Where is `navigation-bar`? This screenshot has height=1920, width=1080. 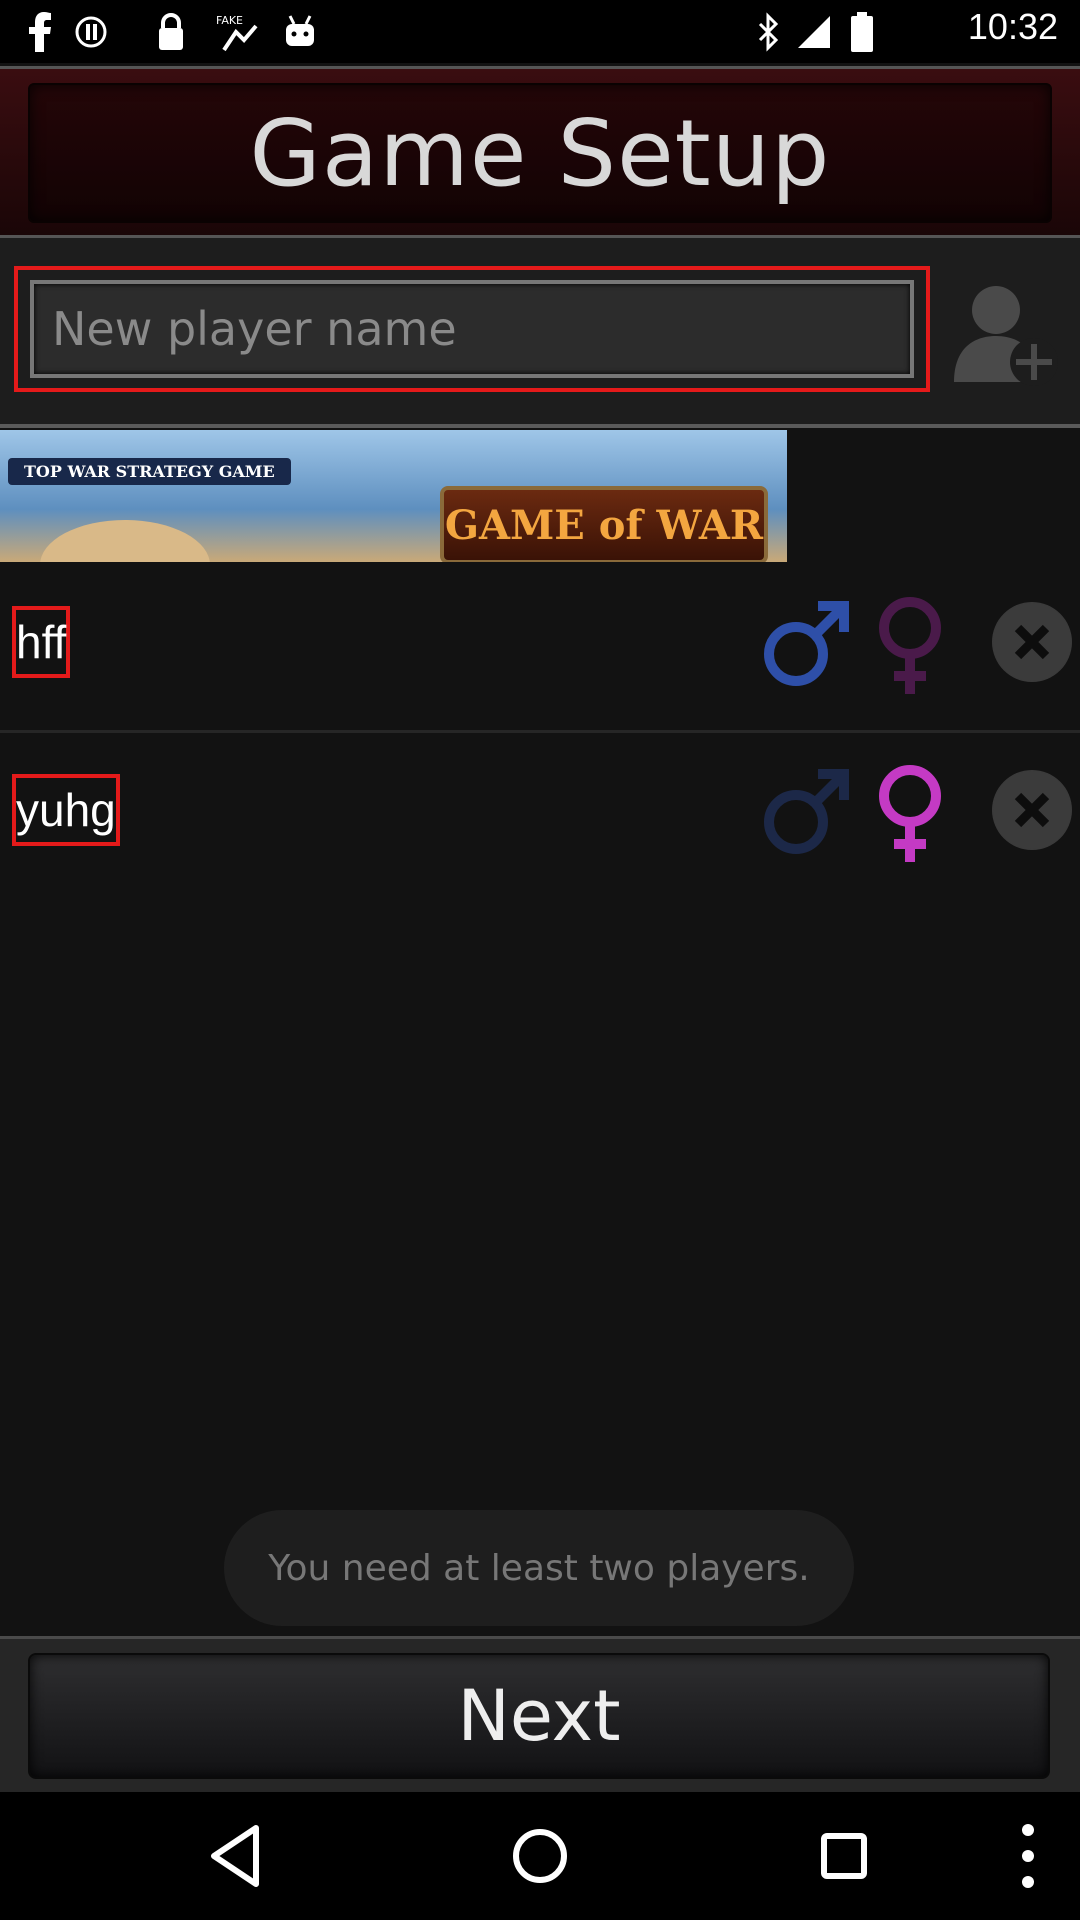
navigation-bar is located at coordinates (540, 1856).